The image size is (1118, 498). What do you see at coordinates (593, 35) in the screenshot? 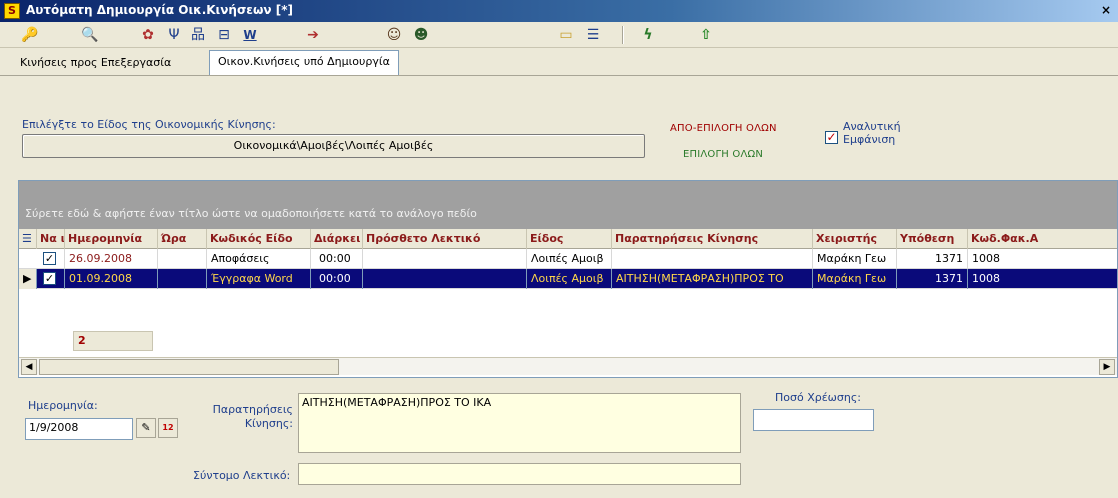
I see `checklist-icon: ☰` at bounding box center [593, 35].